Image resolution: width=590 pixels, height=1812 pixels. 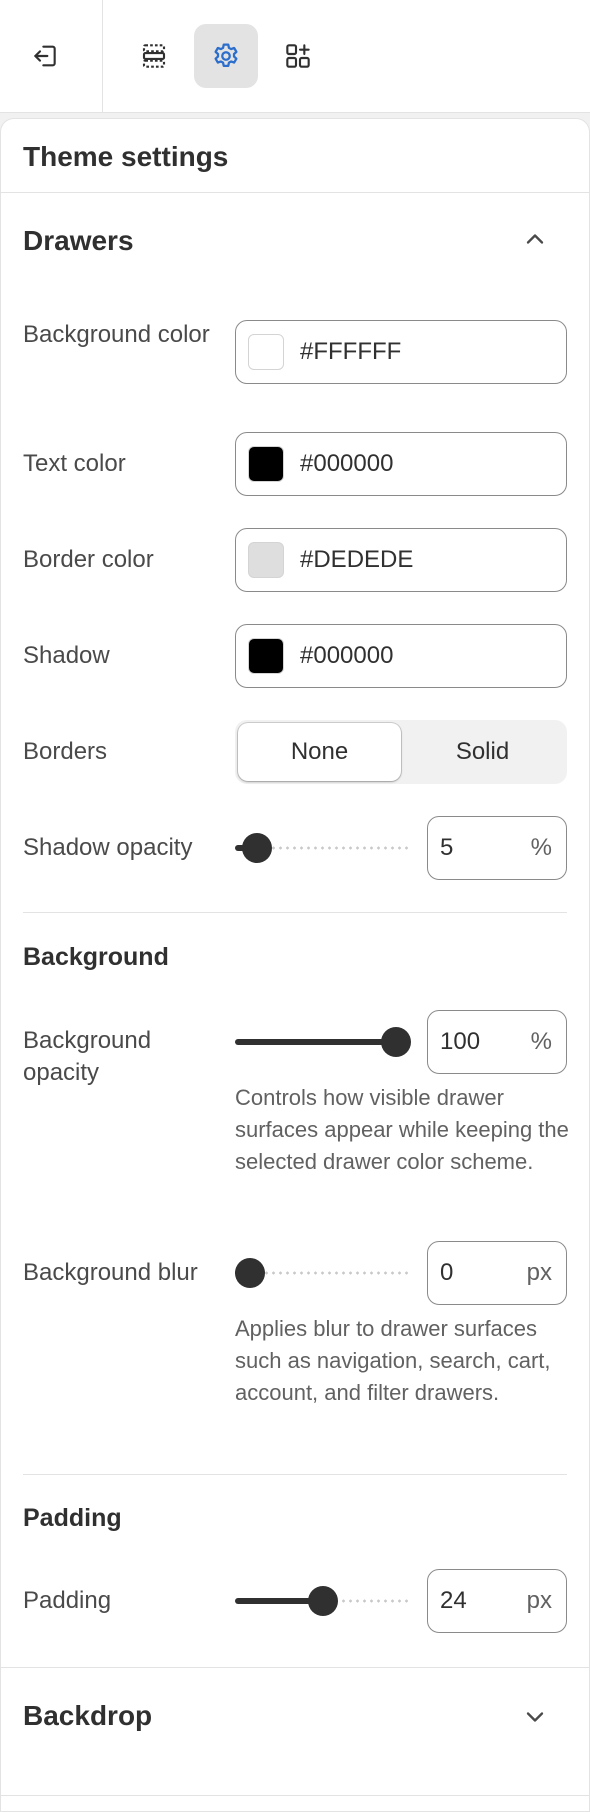 I want to click on apps-add-icon, so click(x=298, y=56).